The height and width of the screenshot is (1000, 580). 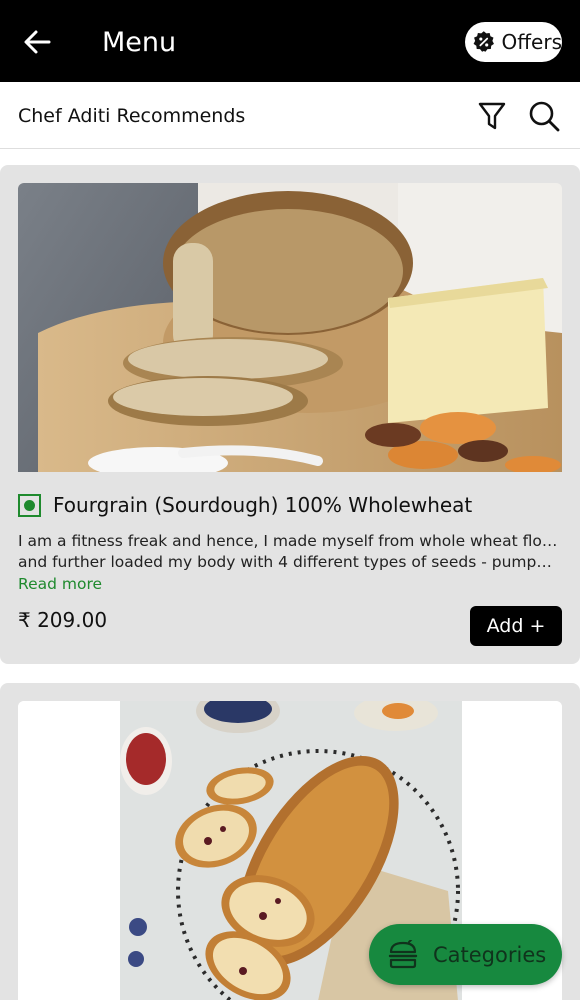 What do you see at coordinates (132, 116) in the screenshot?
I see `section-title: Chef Aditi Recommends` at bounding box center [132, 116].